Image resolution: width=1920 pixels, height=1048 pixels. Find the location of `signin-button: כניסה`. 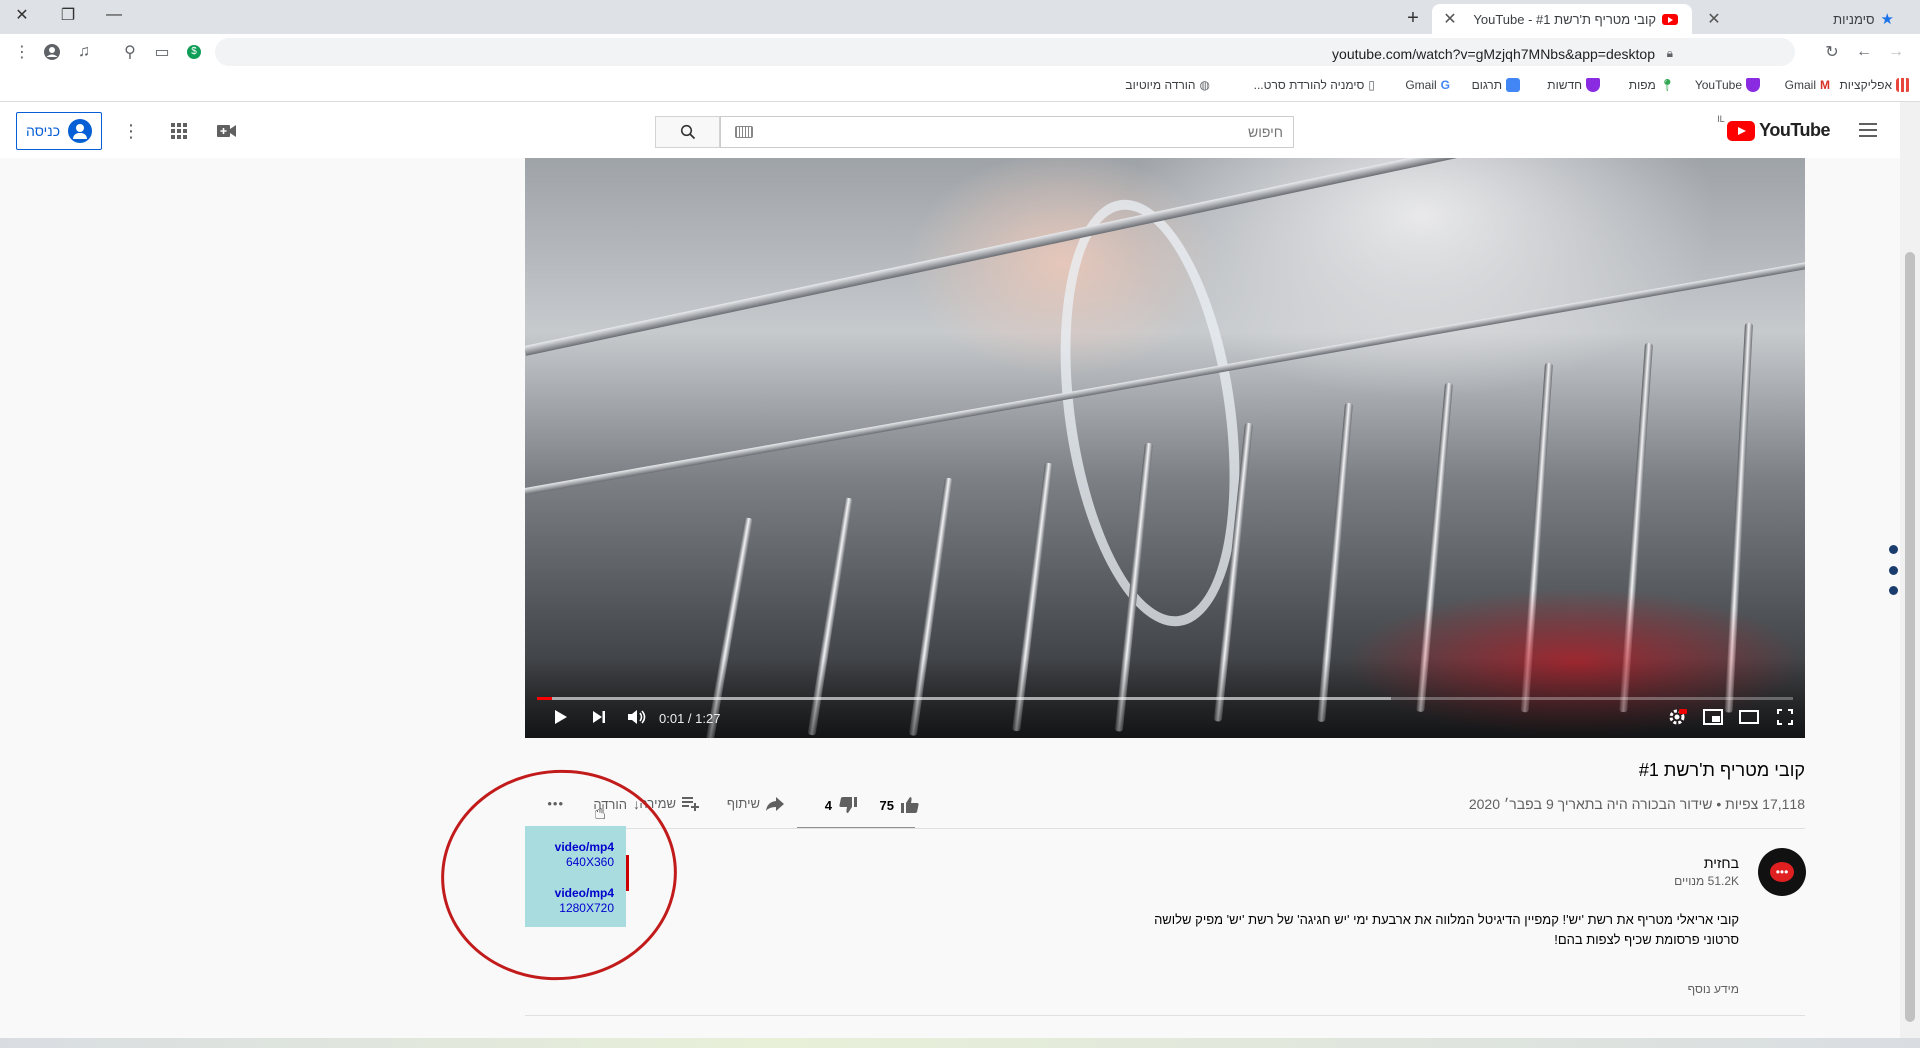

signin-button: כניסה is located at coordinates (59, 131).